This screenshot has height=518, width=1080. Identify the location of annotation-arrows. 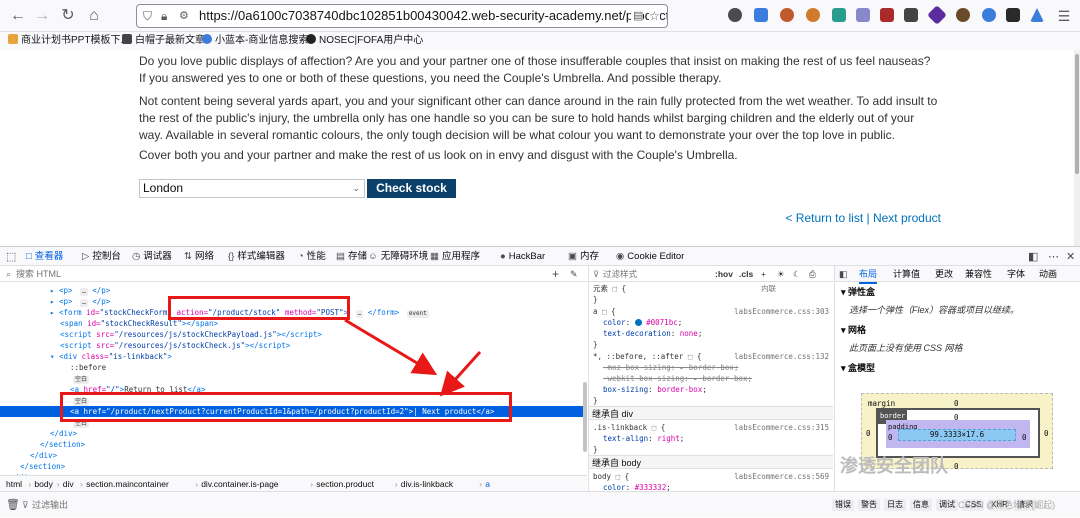
(413, 357).